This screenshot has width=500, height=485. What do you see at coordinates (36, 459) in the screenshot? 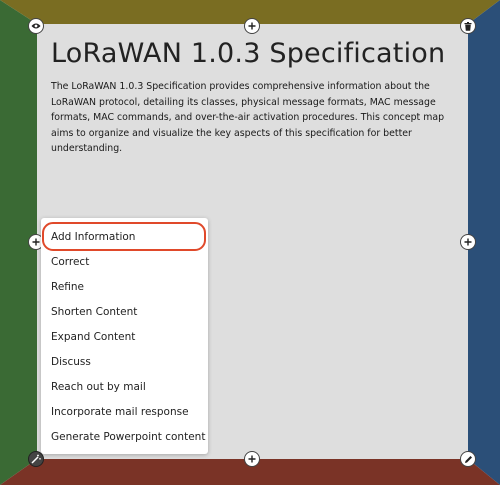
I see `magic-wand-icon` at bounding box center [36, 459].